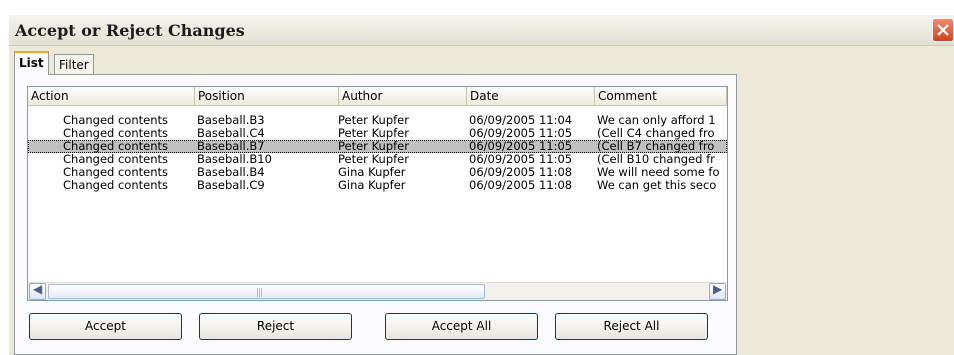 Image resolution: width=954 pixels, height=355 pixels. Describe the element at coordinates (4, 184) in the screenshot. I see `desktop-left` at that location.